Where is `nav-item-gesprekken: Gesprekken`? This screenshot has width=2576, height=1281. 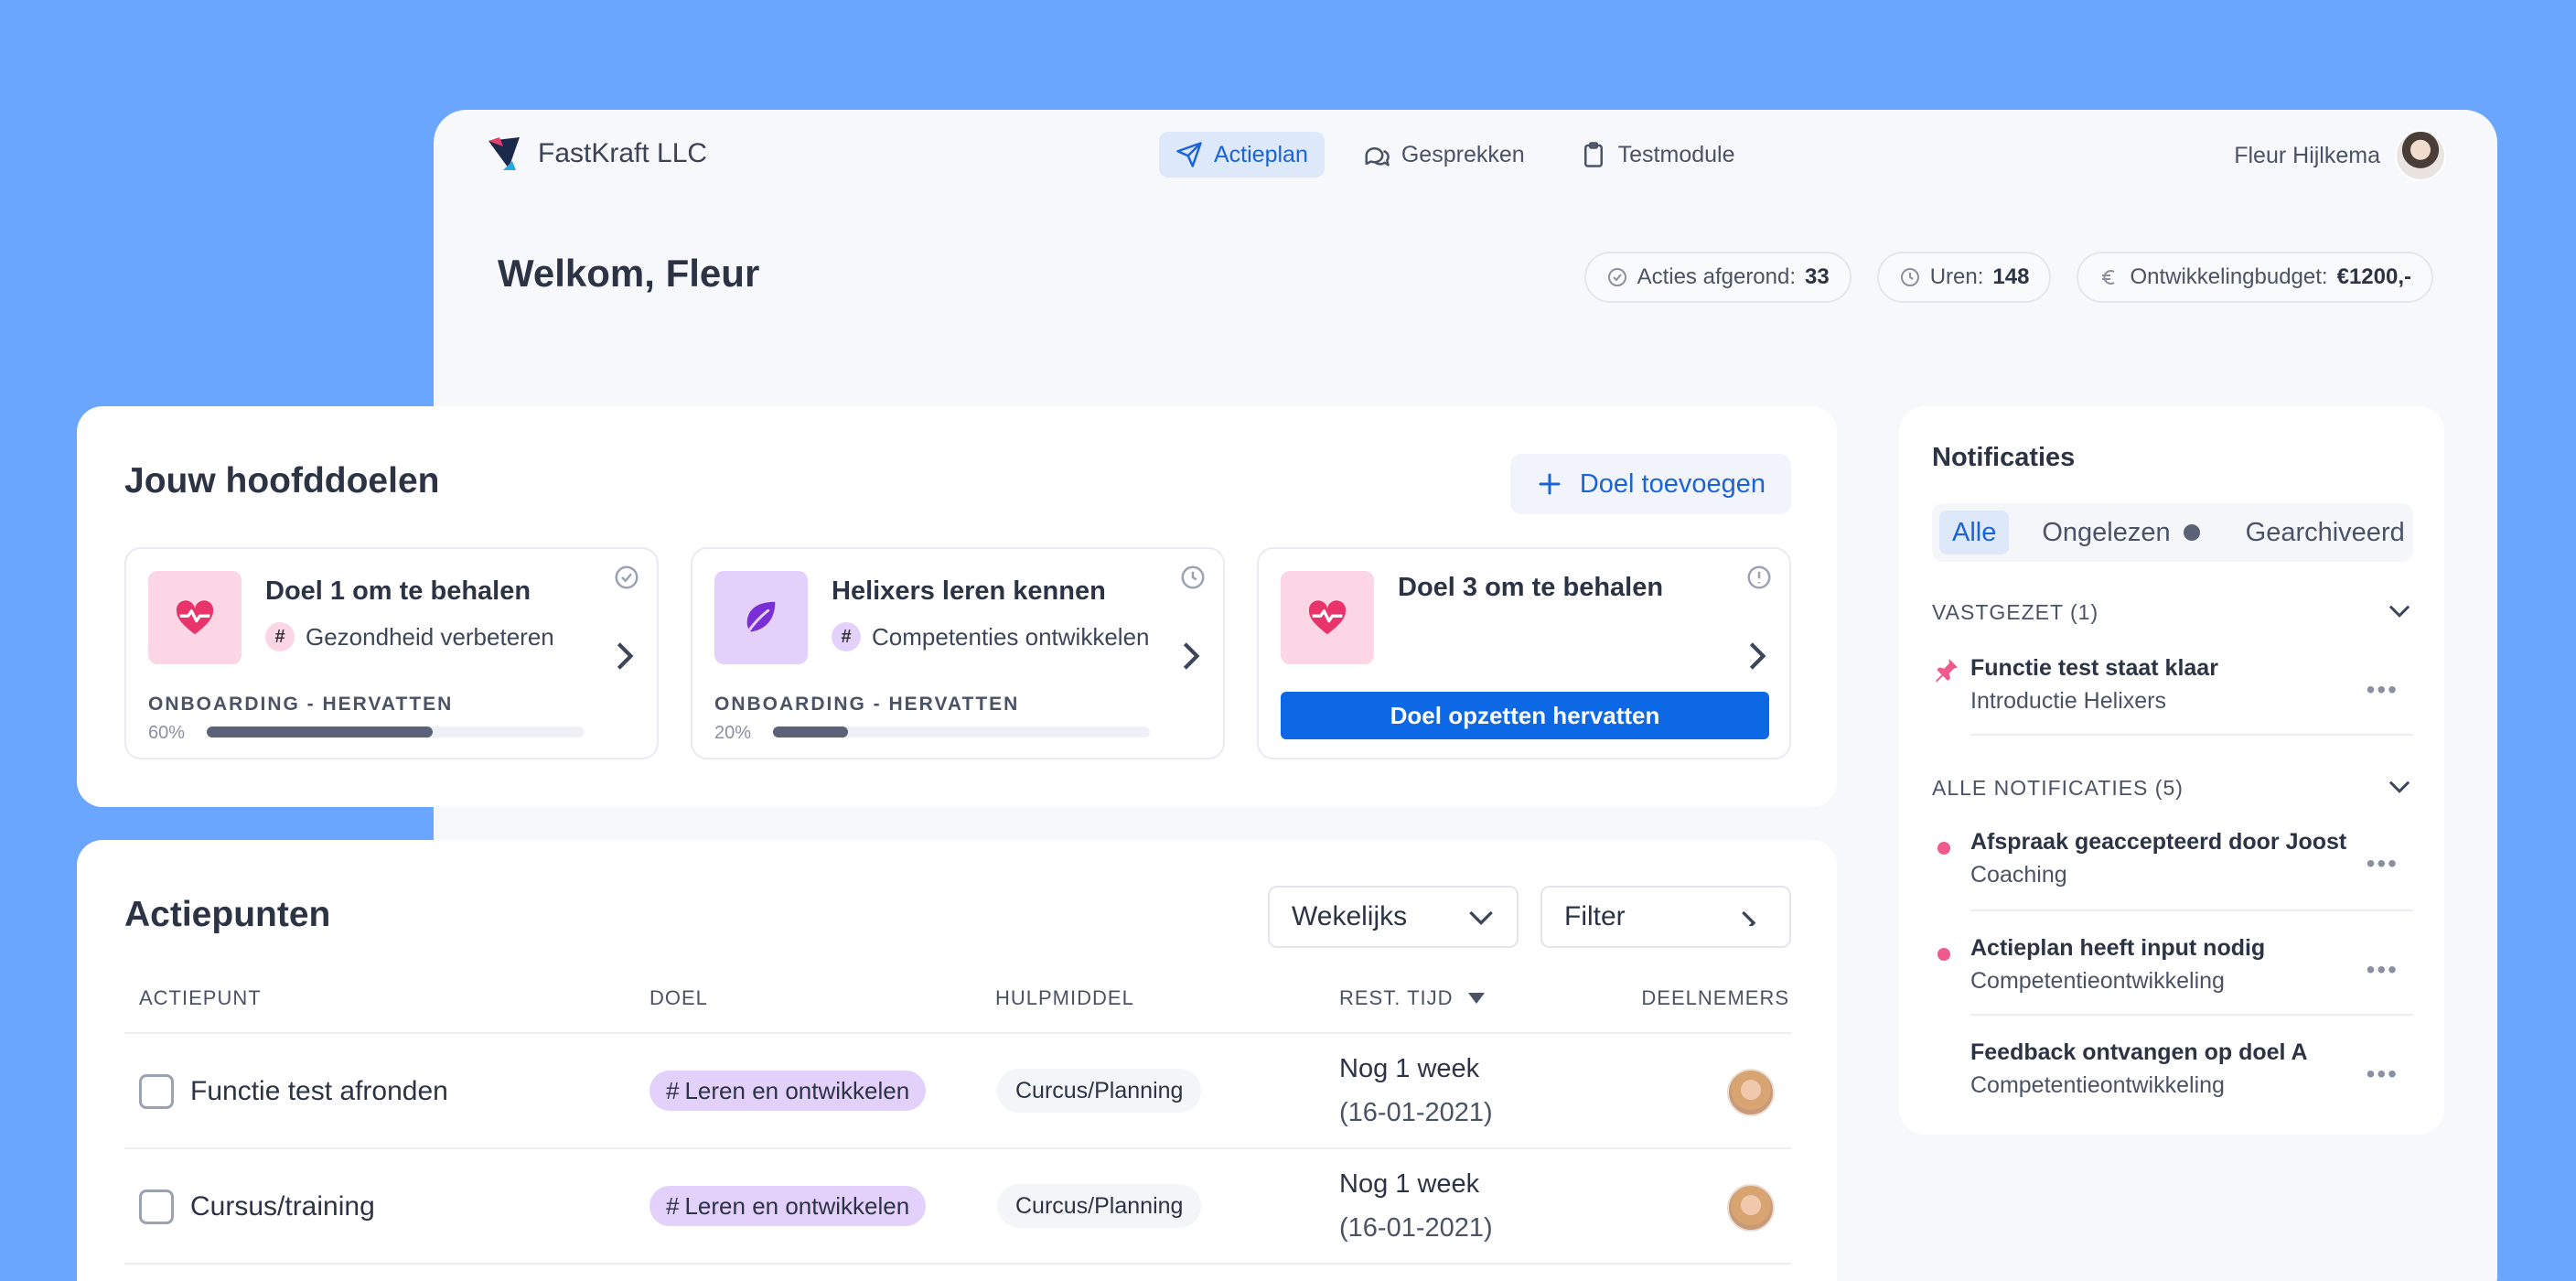
nav-item-gesprekken: Gesprekken is located at coordinates (1444, 155).